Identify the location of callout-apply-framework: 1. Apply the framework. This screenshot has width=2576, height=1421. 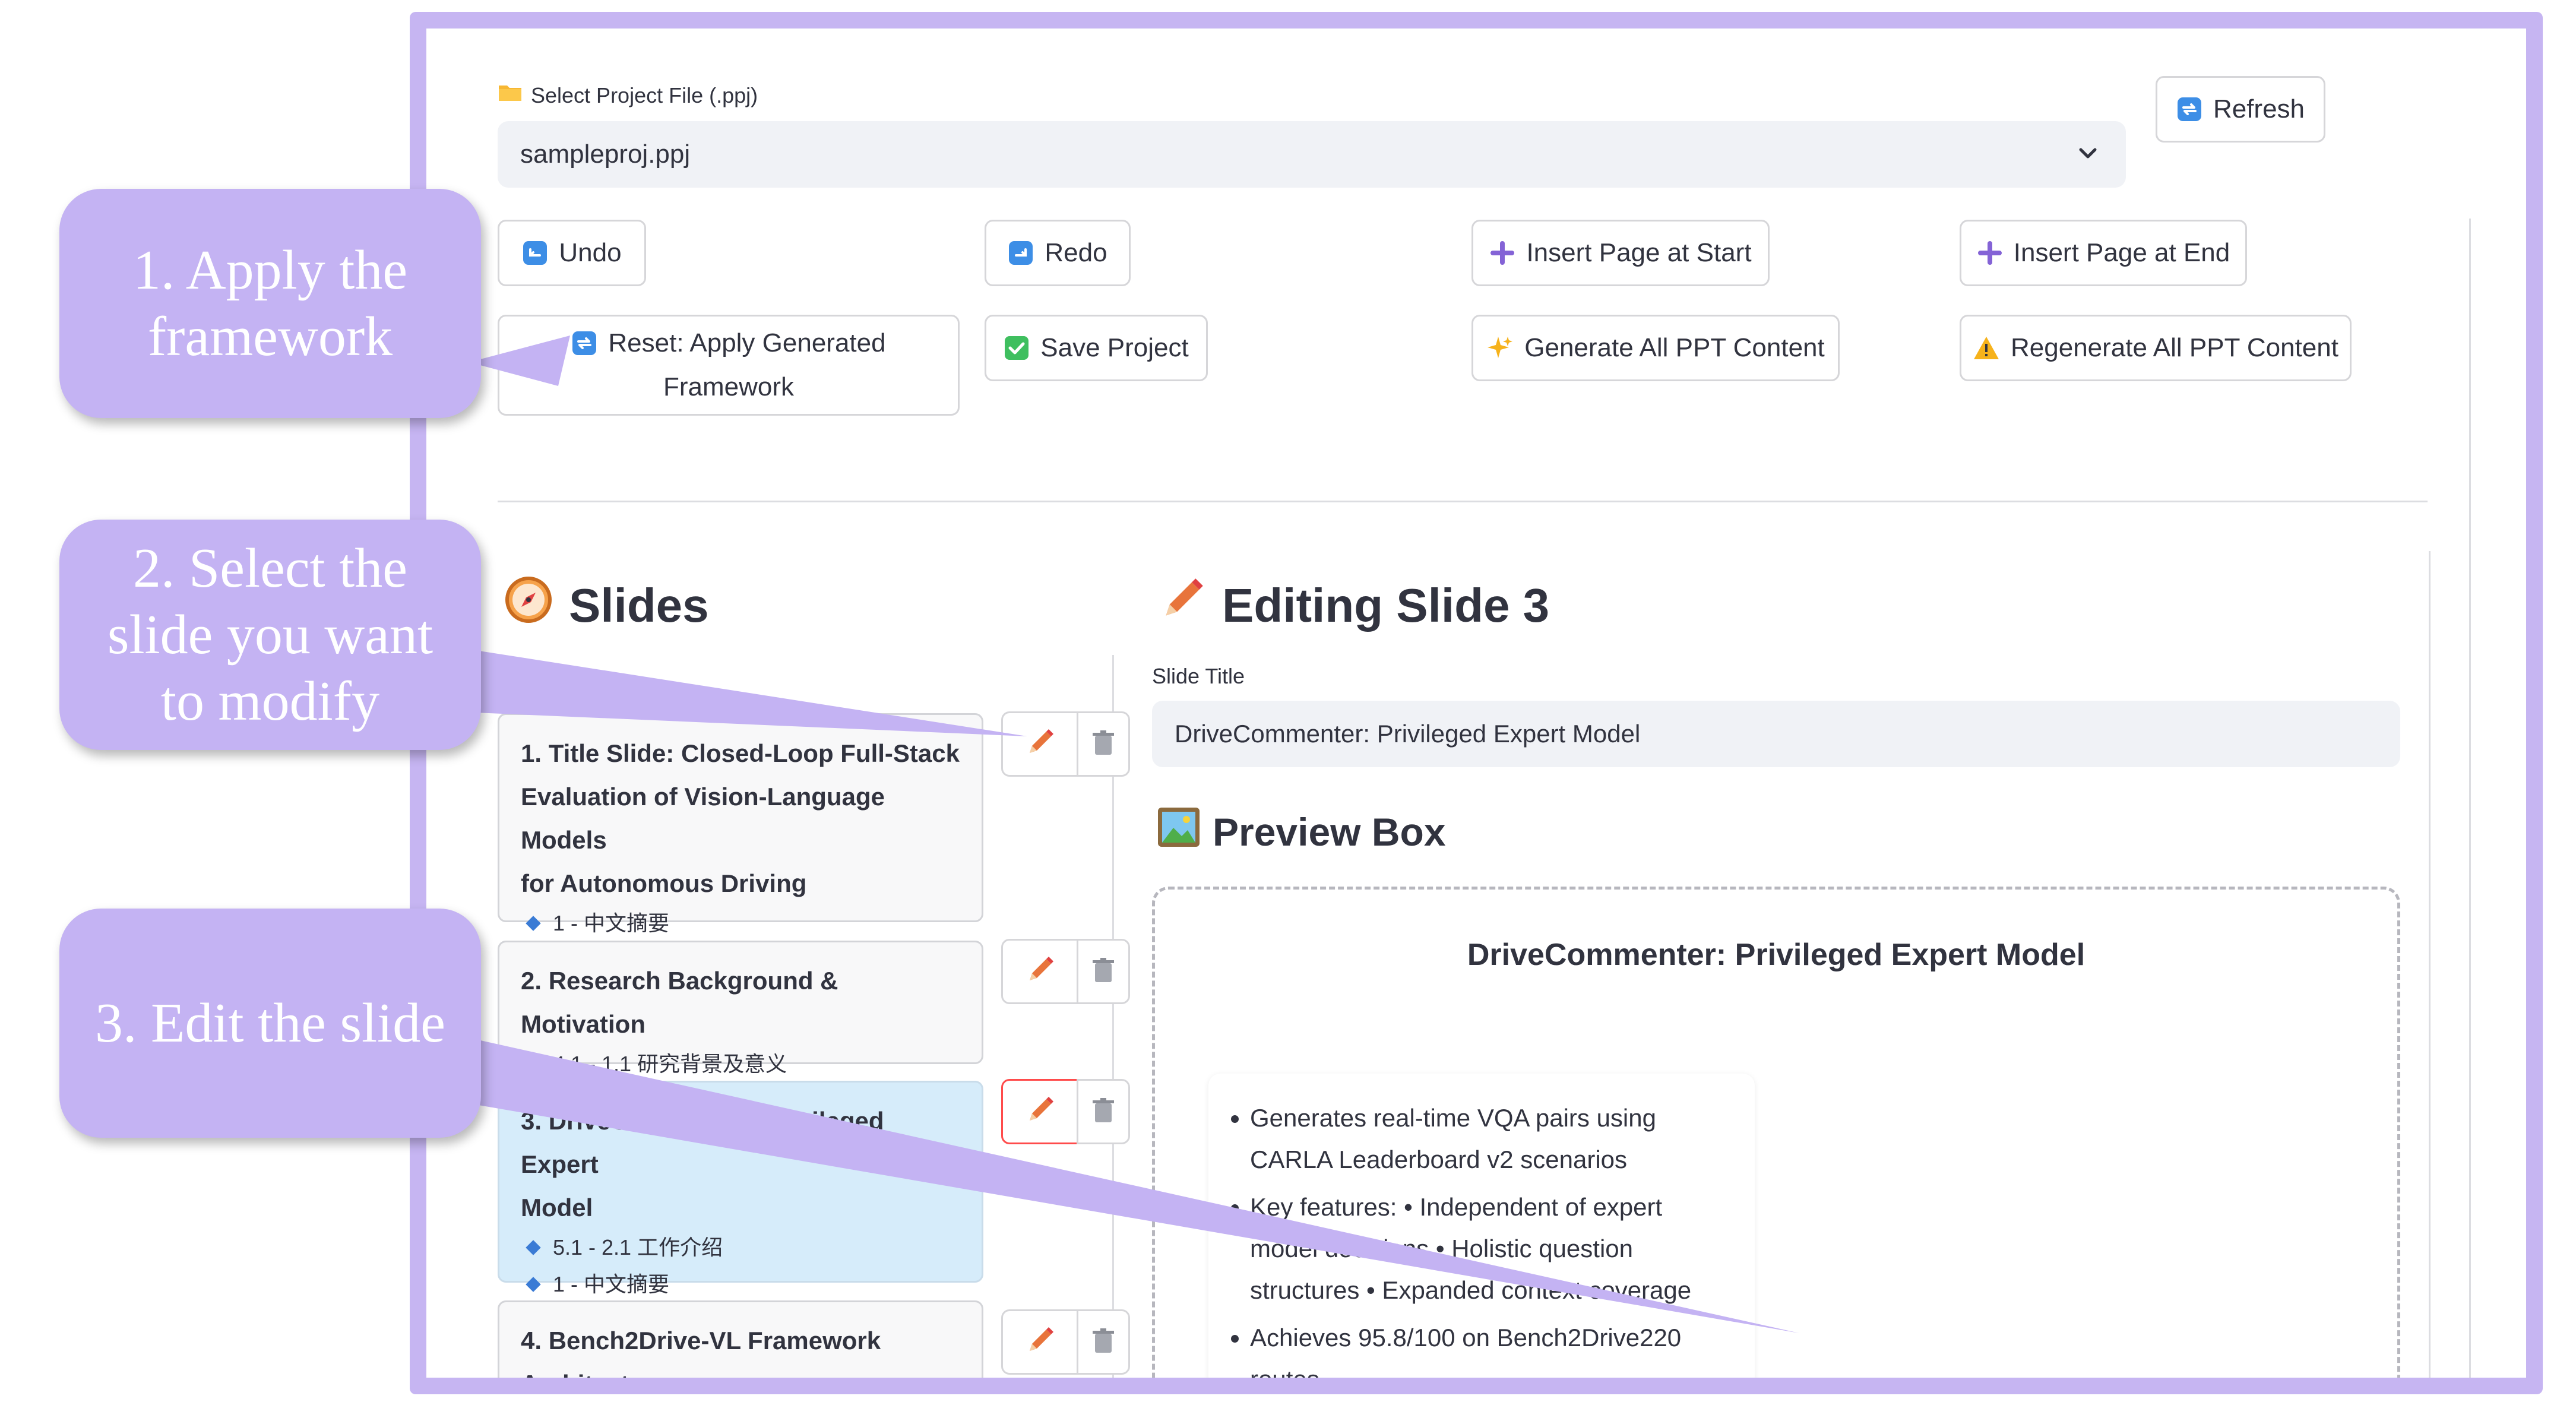
(270, 303).